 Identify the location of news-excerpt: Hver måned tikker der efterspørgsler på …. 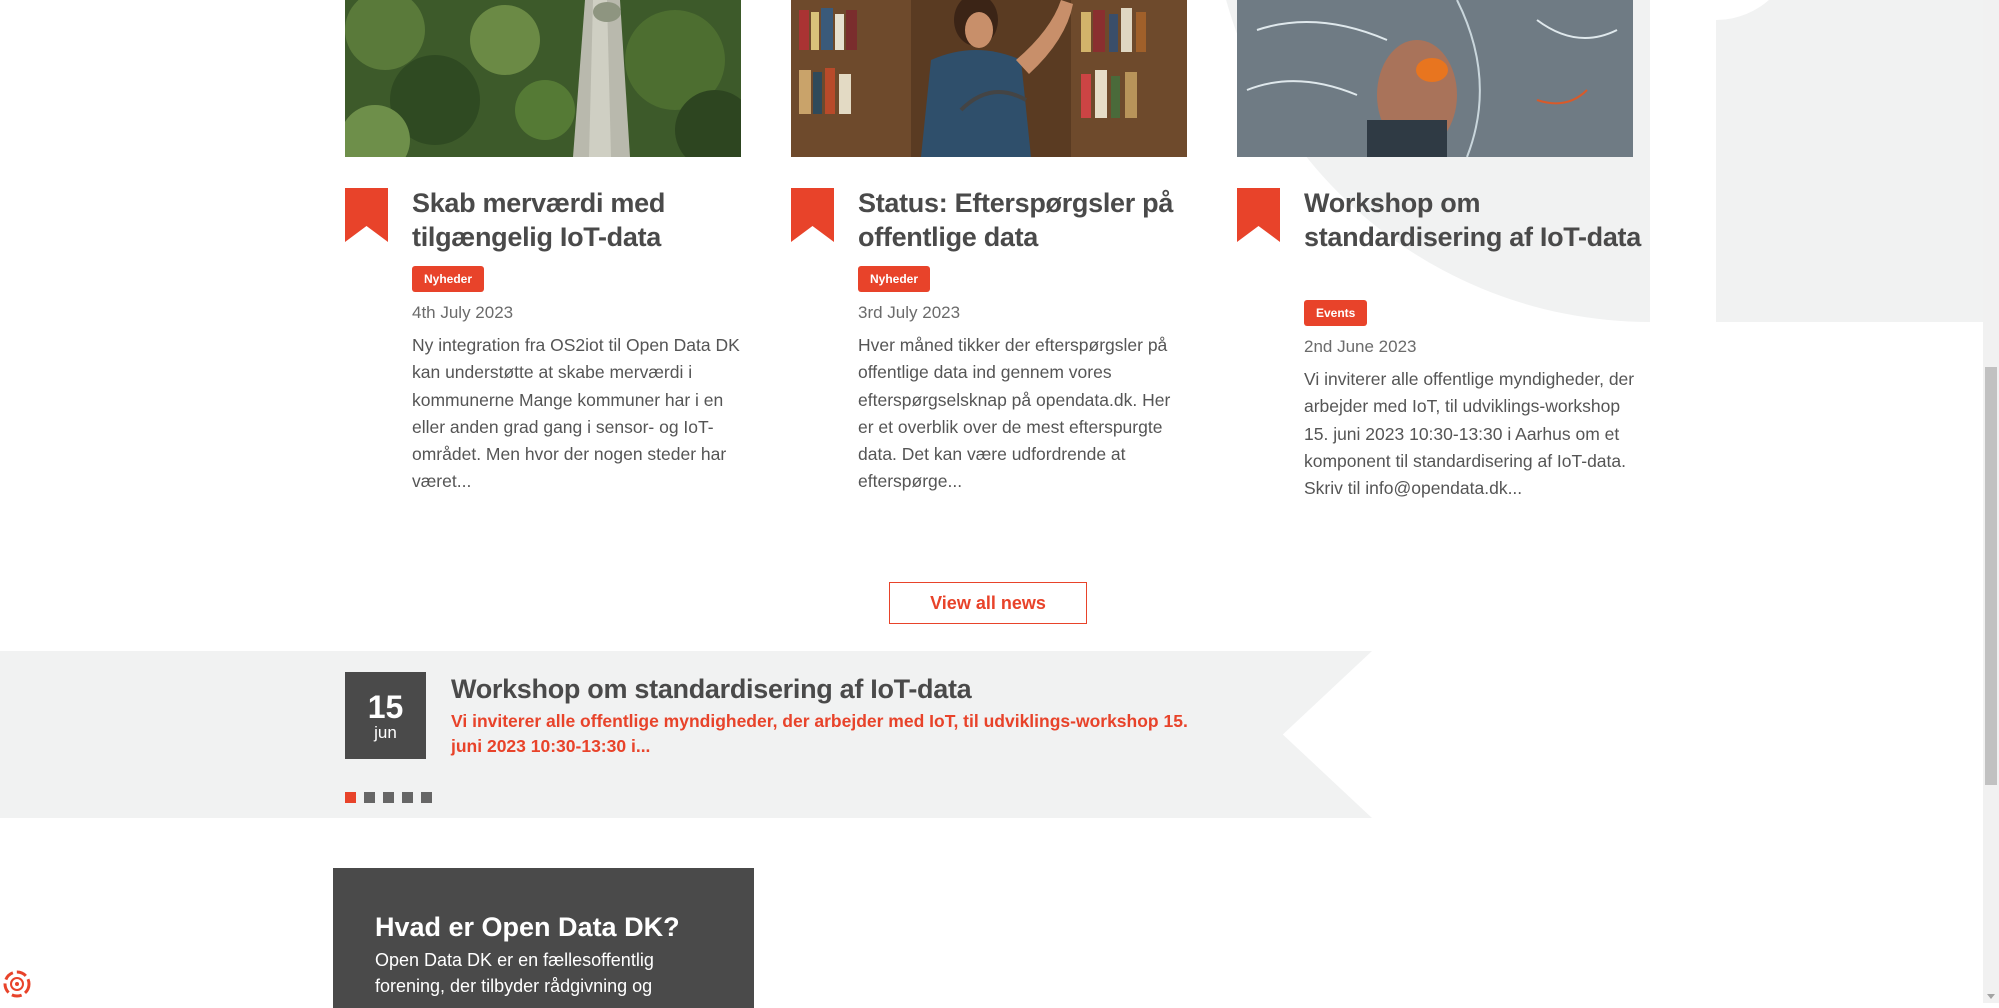
(1014, 413).